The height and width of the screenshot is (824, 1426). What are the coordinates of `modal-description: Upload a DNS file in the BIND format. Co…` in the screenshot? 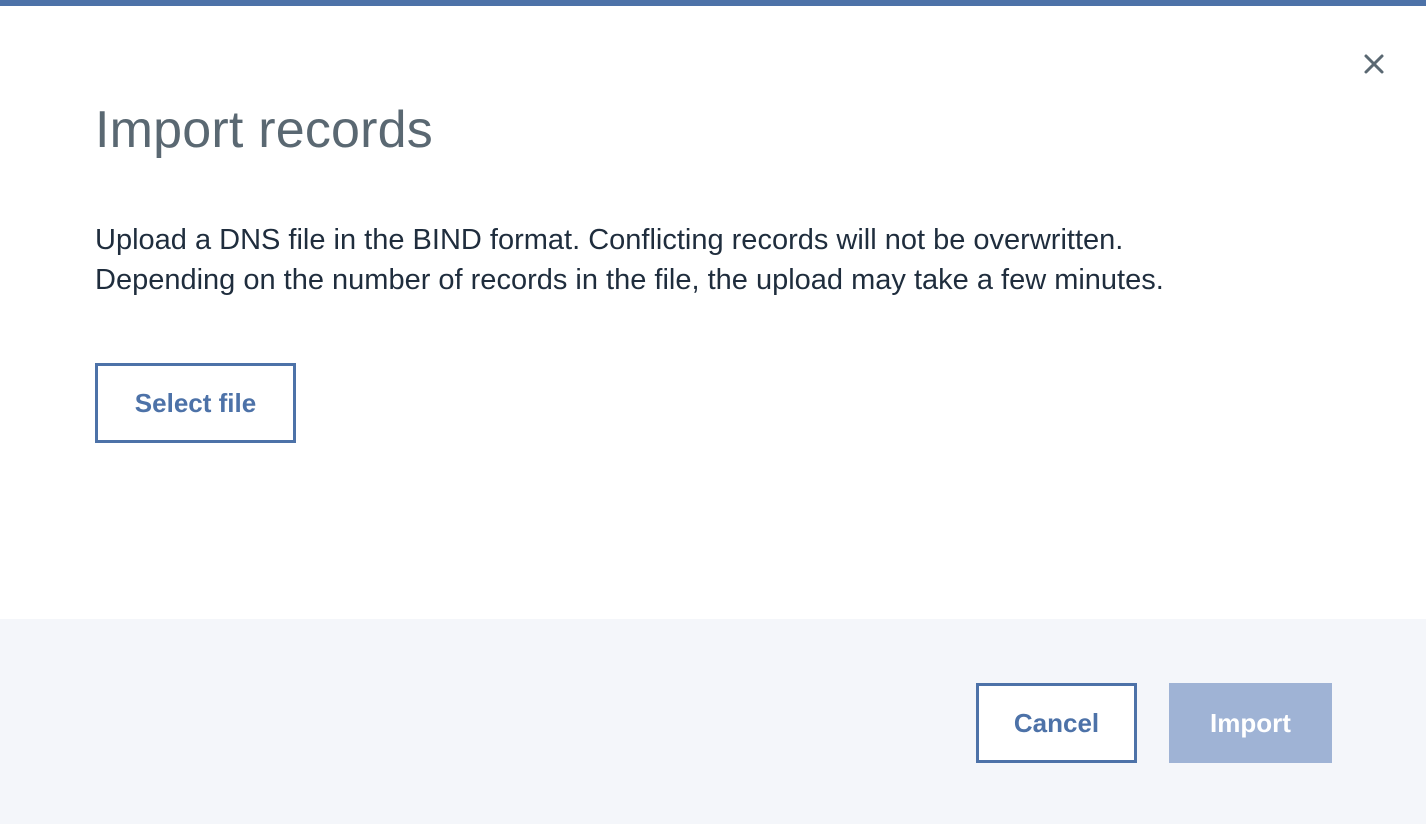 It's located at (725, 260).